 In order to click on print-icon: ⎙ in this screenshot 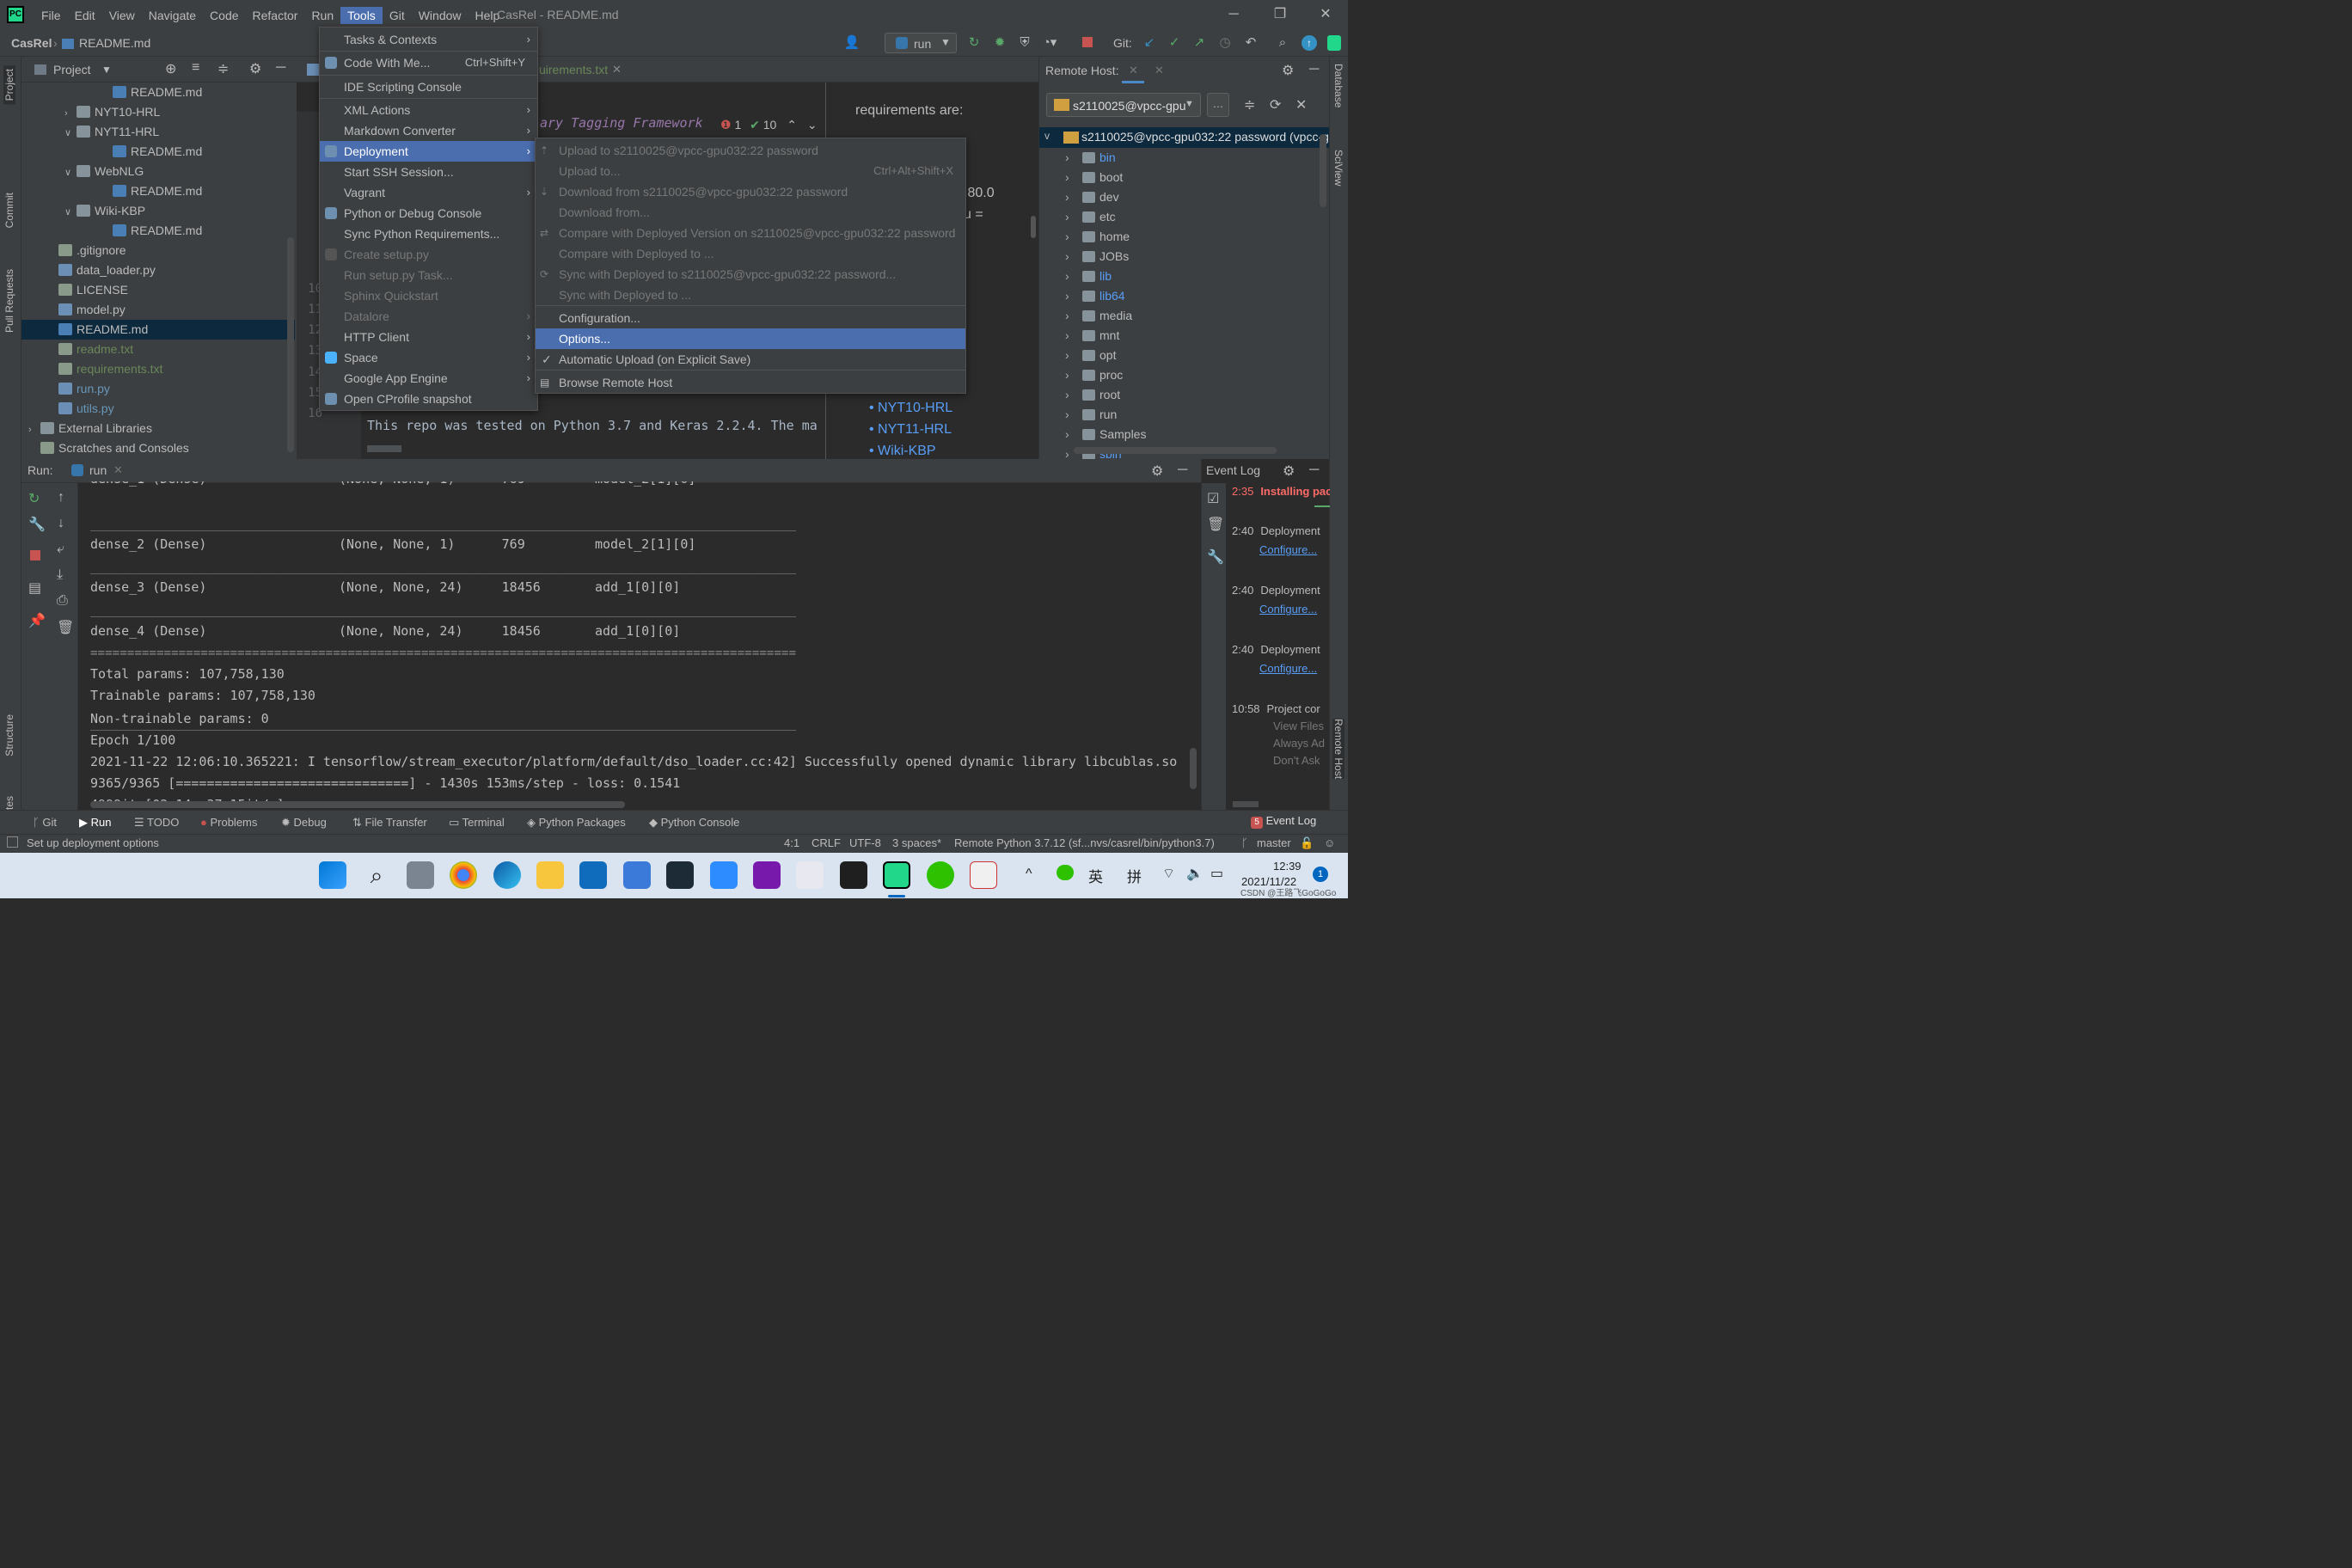, I will do `click(62, 601)`.